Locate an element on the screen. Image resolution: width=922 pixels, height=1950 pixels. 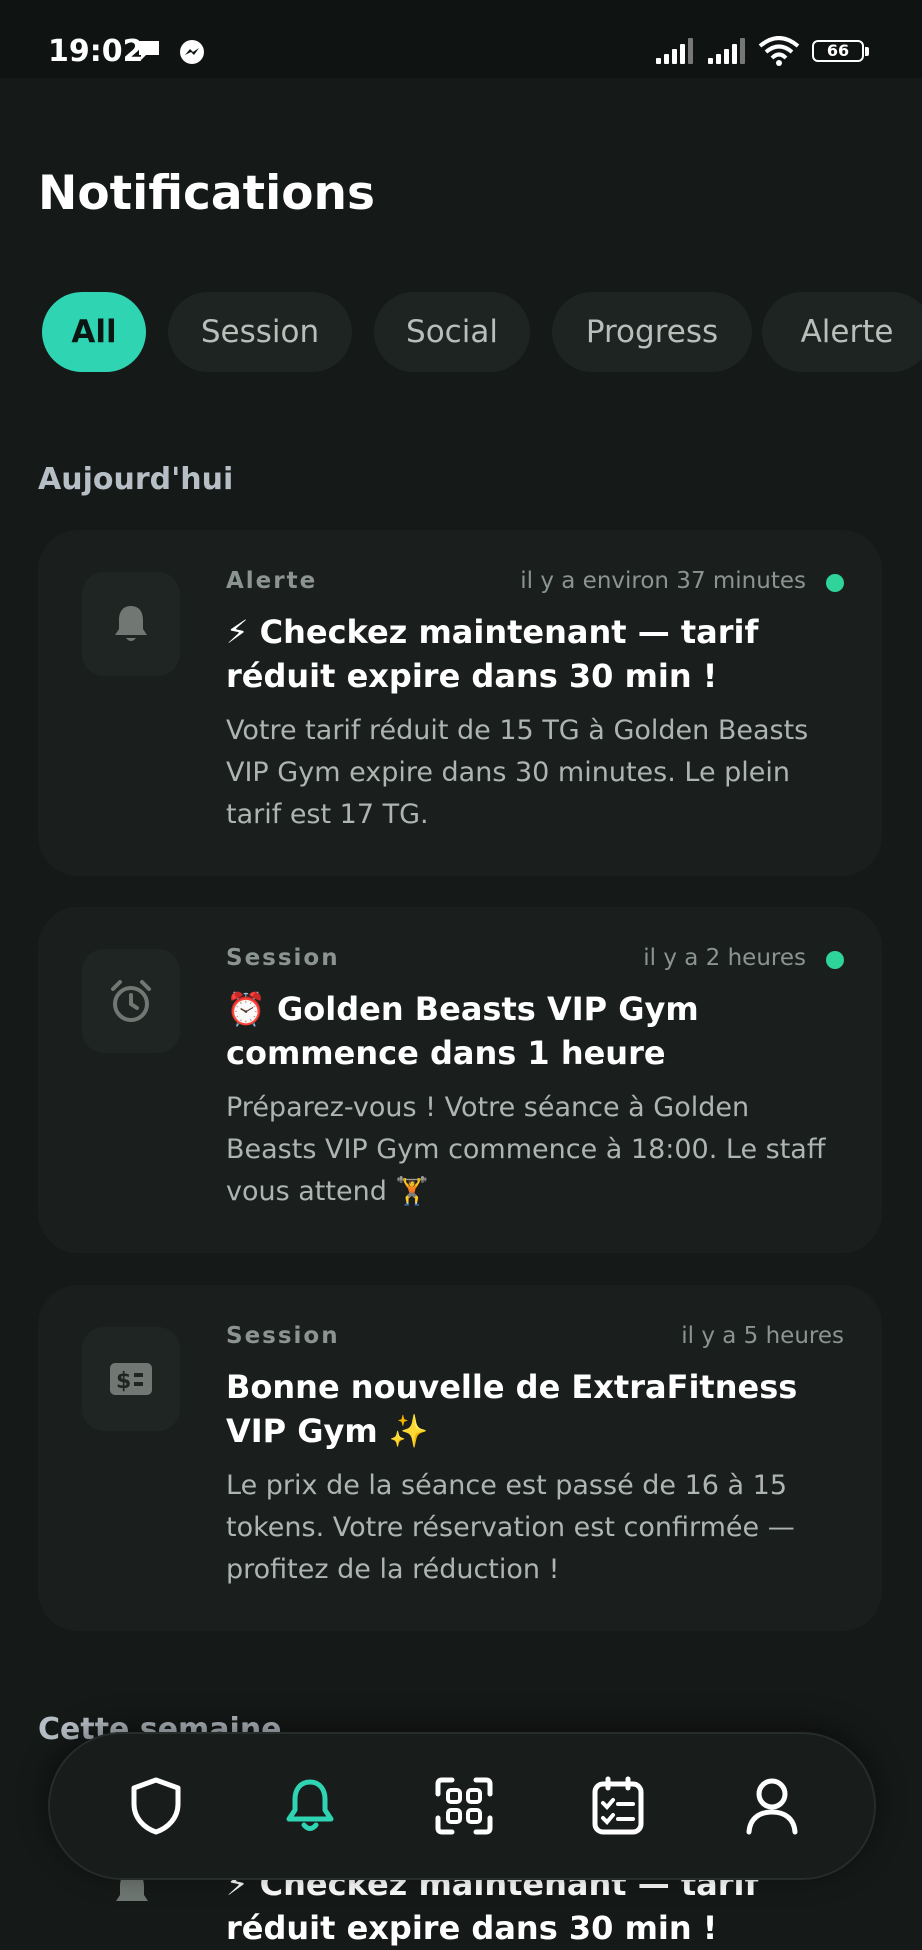
nav-notifications-button is located at coordinates (310, 1806).